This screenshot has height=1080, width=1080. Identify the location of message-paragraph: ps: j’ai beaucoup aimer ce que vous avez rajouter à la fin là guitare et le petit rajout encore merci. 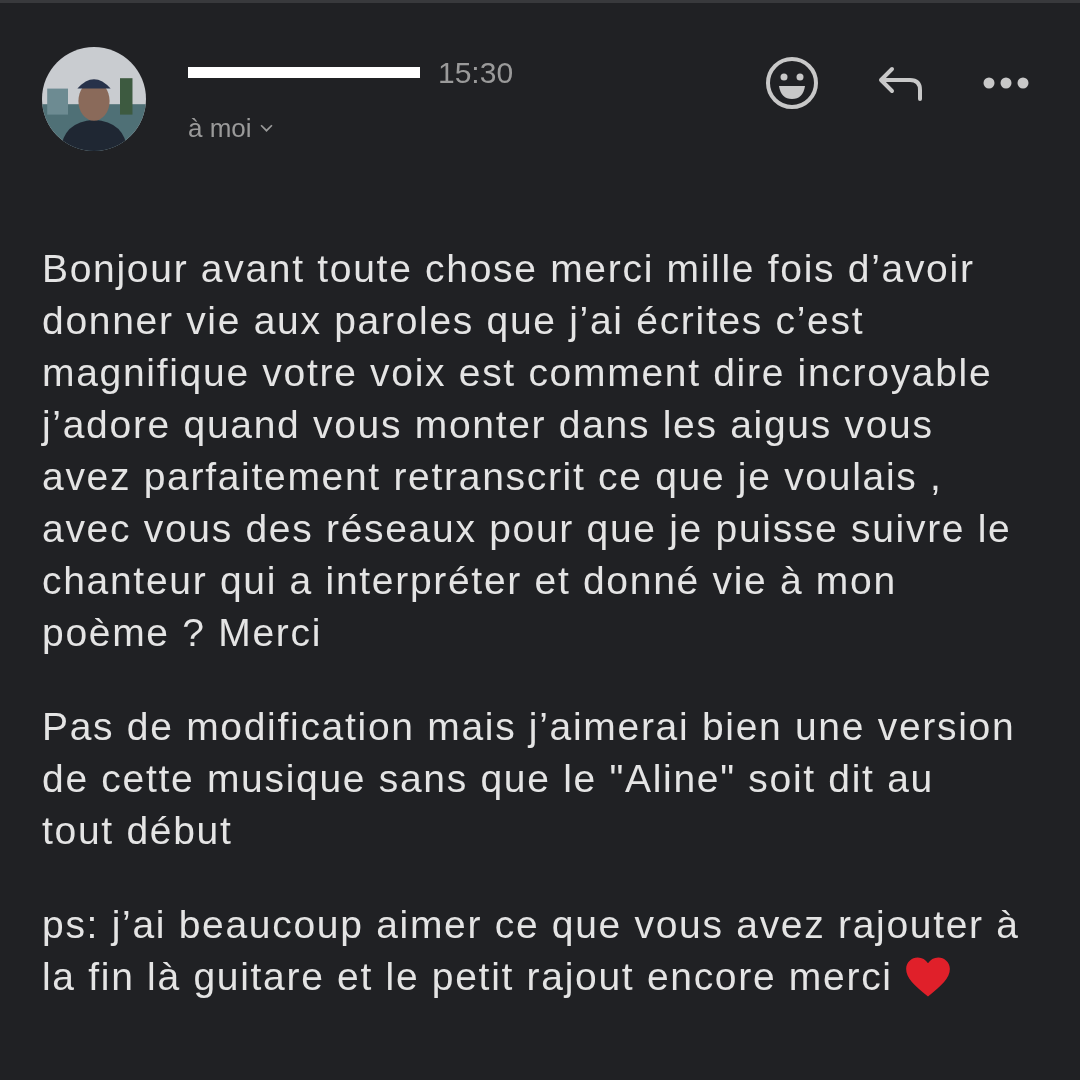
(531, 951).